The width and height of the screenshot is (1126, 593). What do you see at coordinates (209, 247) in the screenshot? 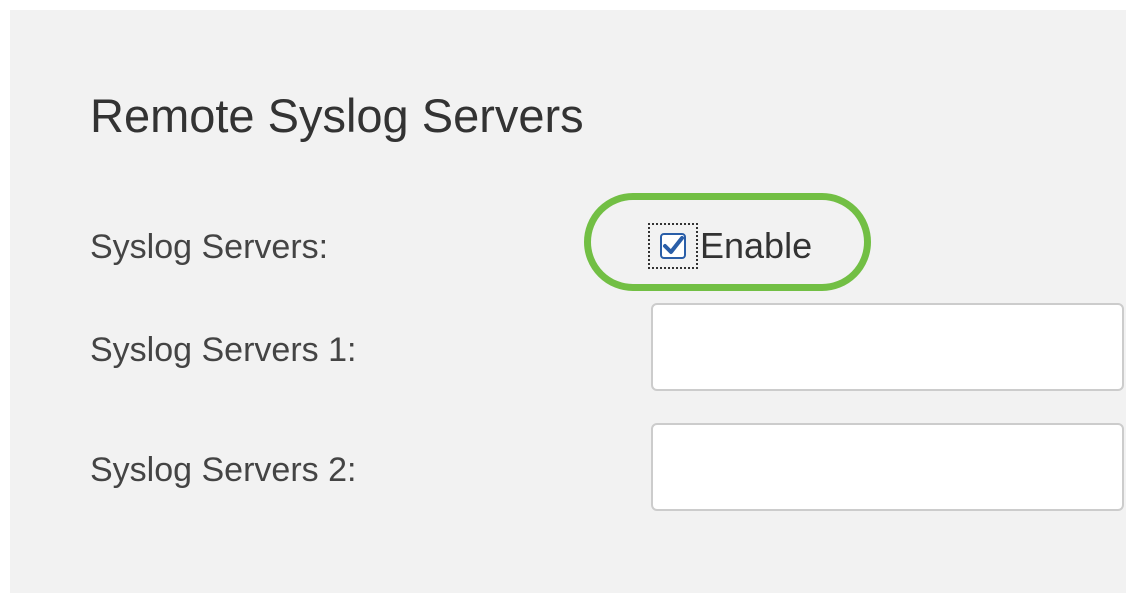
I see `syslog-servers-label: Syslog Servers:` at bounding box center [209, 247].